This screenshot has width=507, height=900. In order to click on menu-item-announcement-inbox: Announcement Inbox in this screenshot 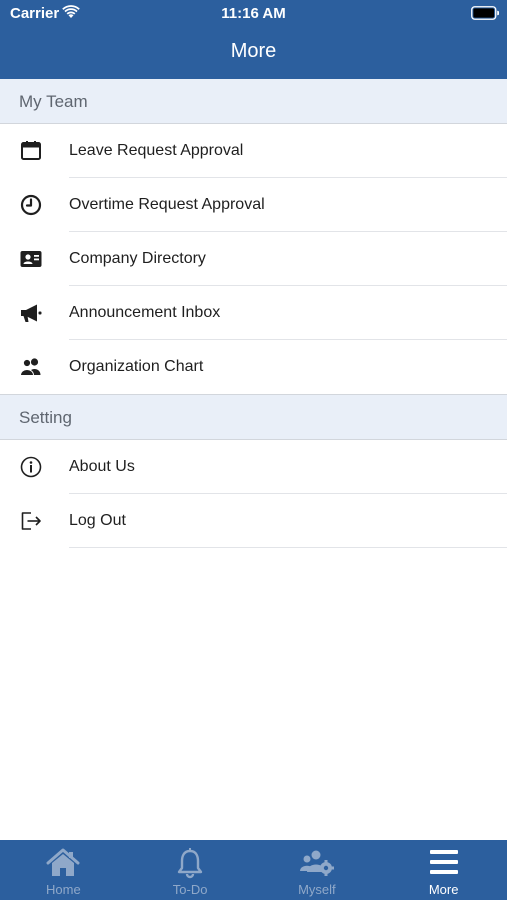, I will do `click(253, 313)`.